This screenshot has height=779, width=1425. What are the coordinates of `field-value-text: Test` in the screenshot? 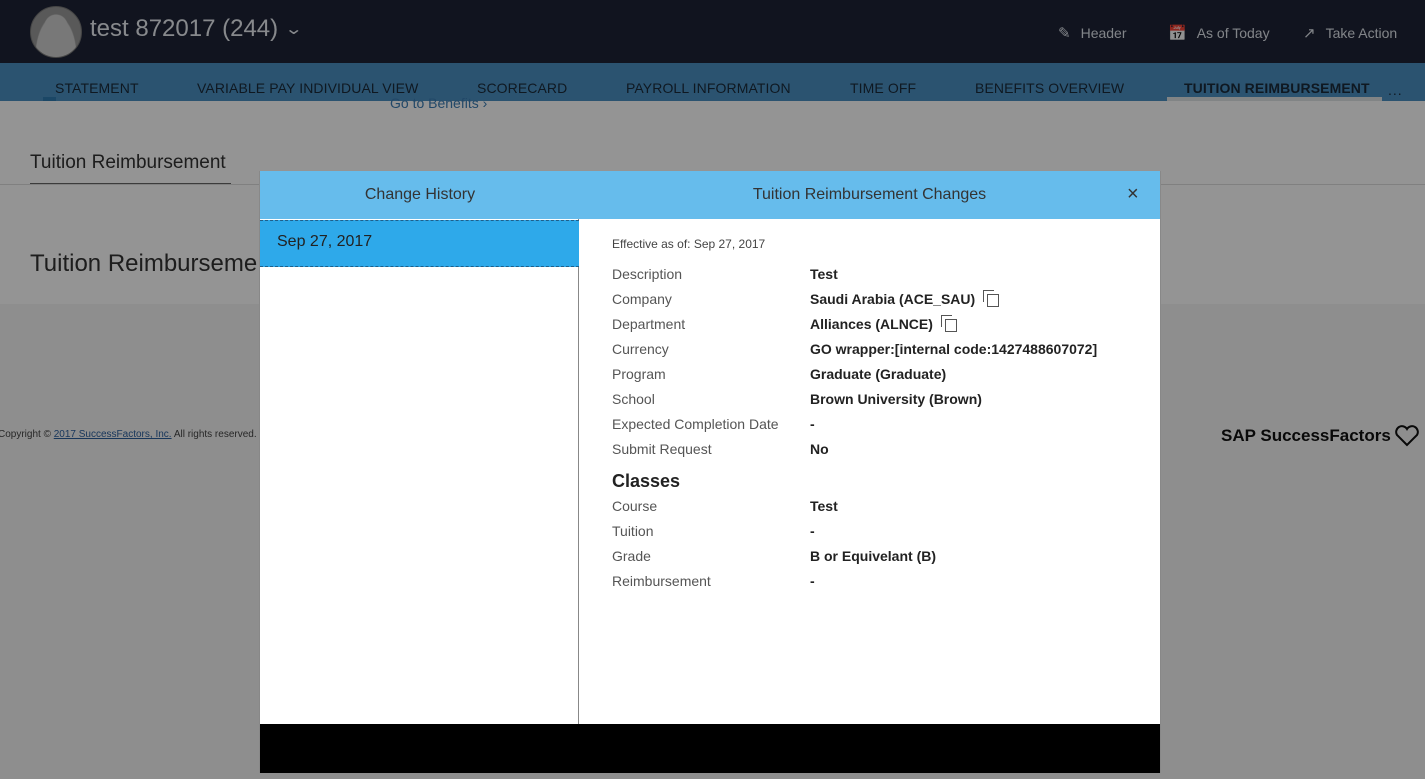 It's located at (824, 274).